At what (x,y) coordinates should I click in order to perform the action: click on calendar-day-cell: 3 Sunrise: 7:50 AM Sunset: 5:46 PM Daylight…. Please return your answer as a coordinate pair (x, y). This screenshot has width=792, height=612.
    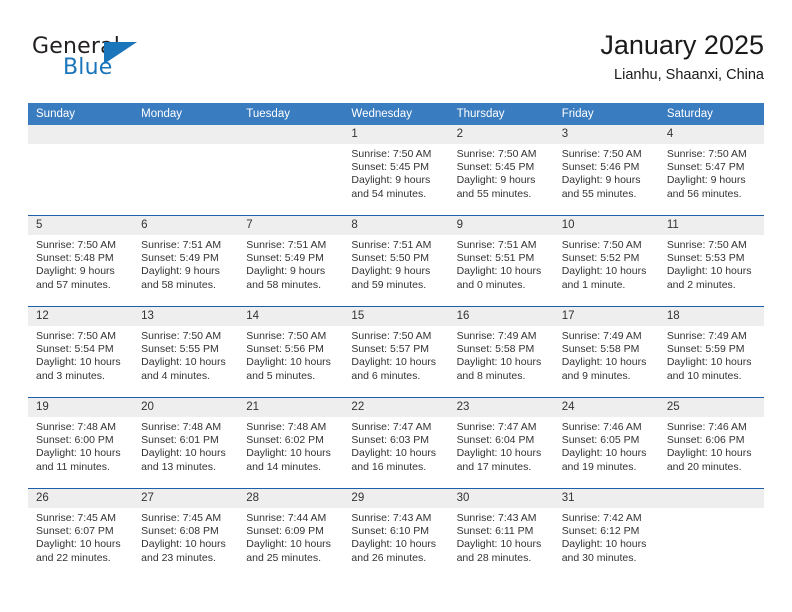
    Looking at the image, I should click on (606, 170).